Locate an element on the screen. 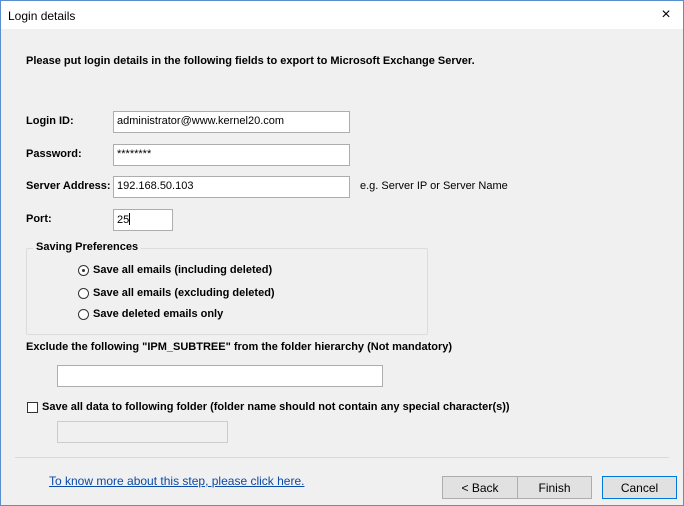 This screenshot has height=506, width=684. port-value: 25 is located at coordinates (123, 220).